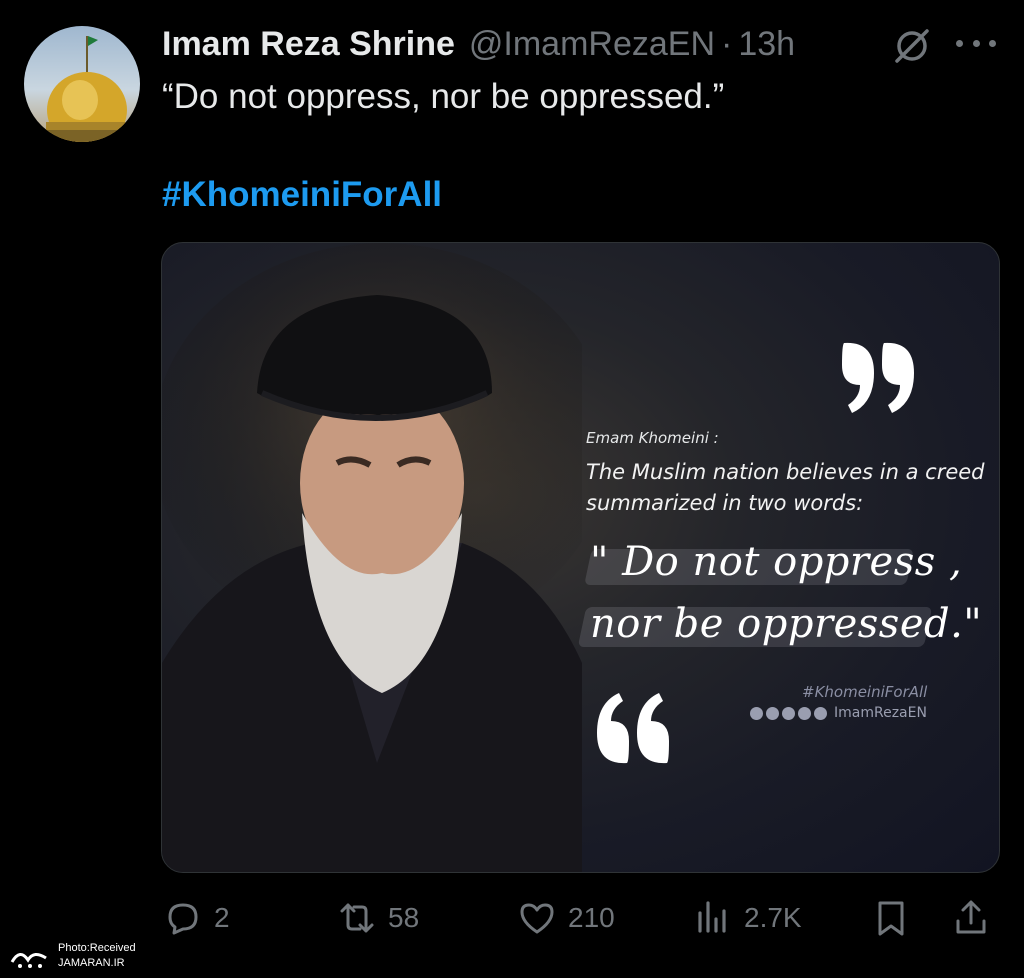  Describe the element at coordinates (786, 624) in the screenshot. I see `image-quote-line-2: nor be oppressed."` at that location.